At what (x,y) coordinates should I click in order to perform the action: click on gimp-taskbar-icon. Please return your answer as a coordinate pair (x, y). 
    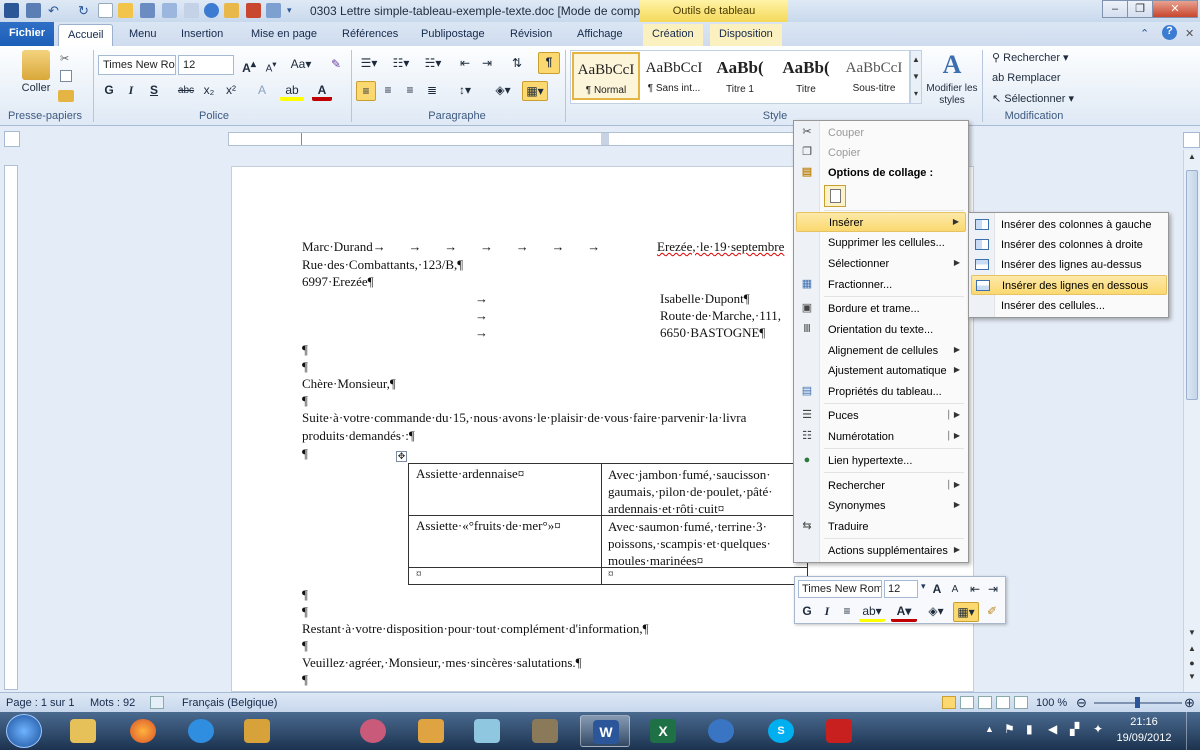
    Looking at the image, I should click on (545, 731).